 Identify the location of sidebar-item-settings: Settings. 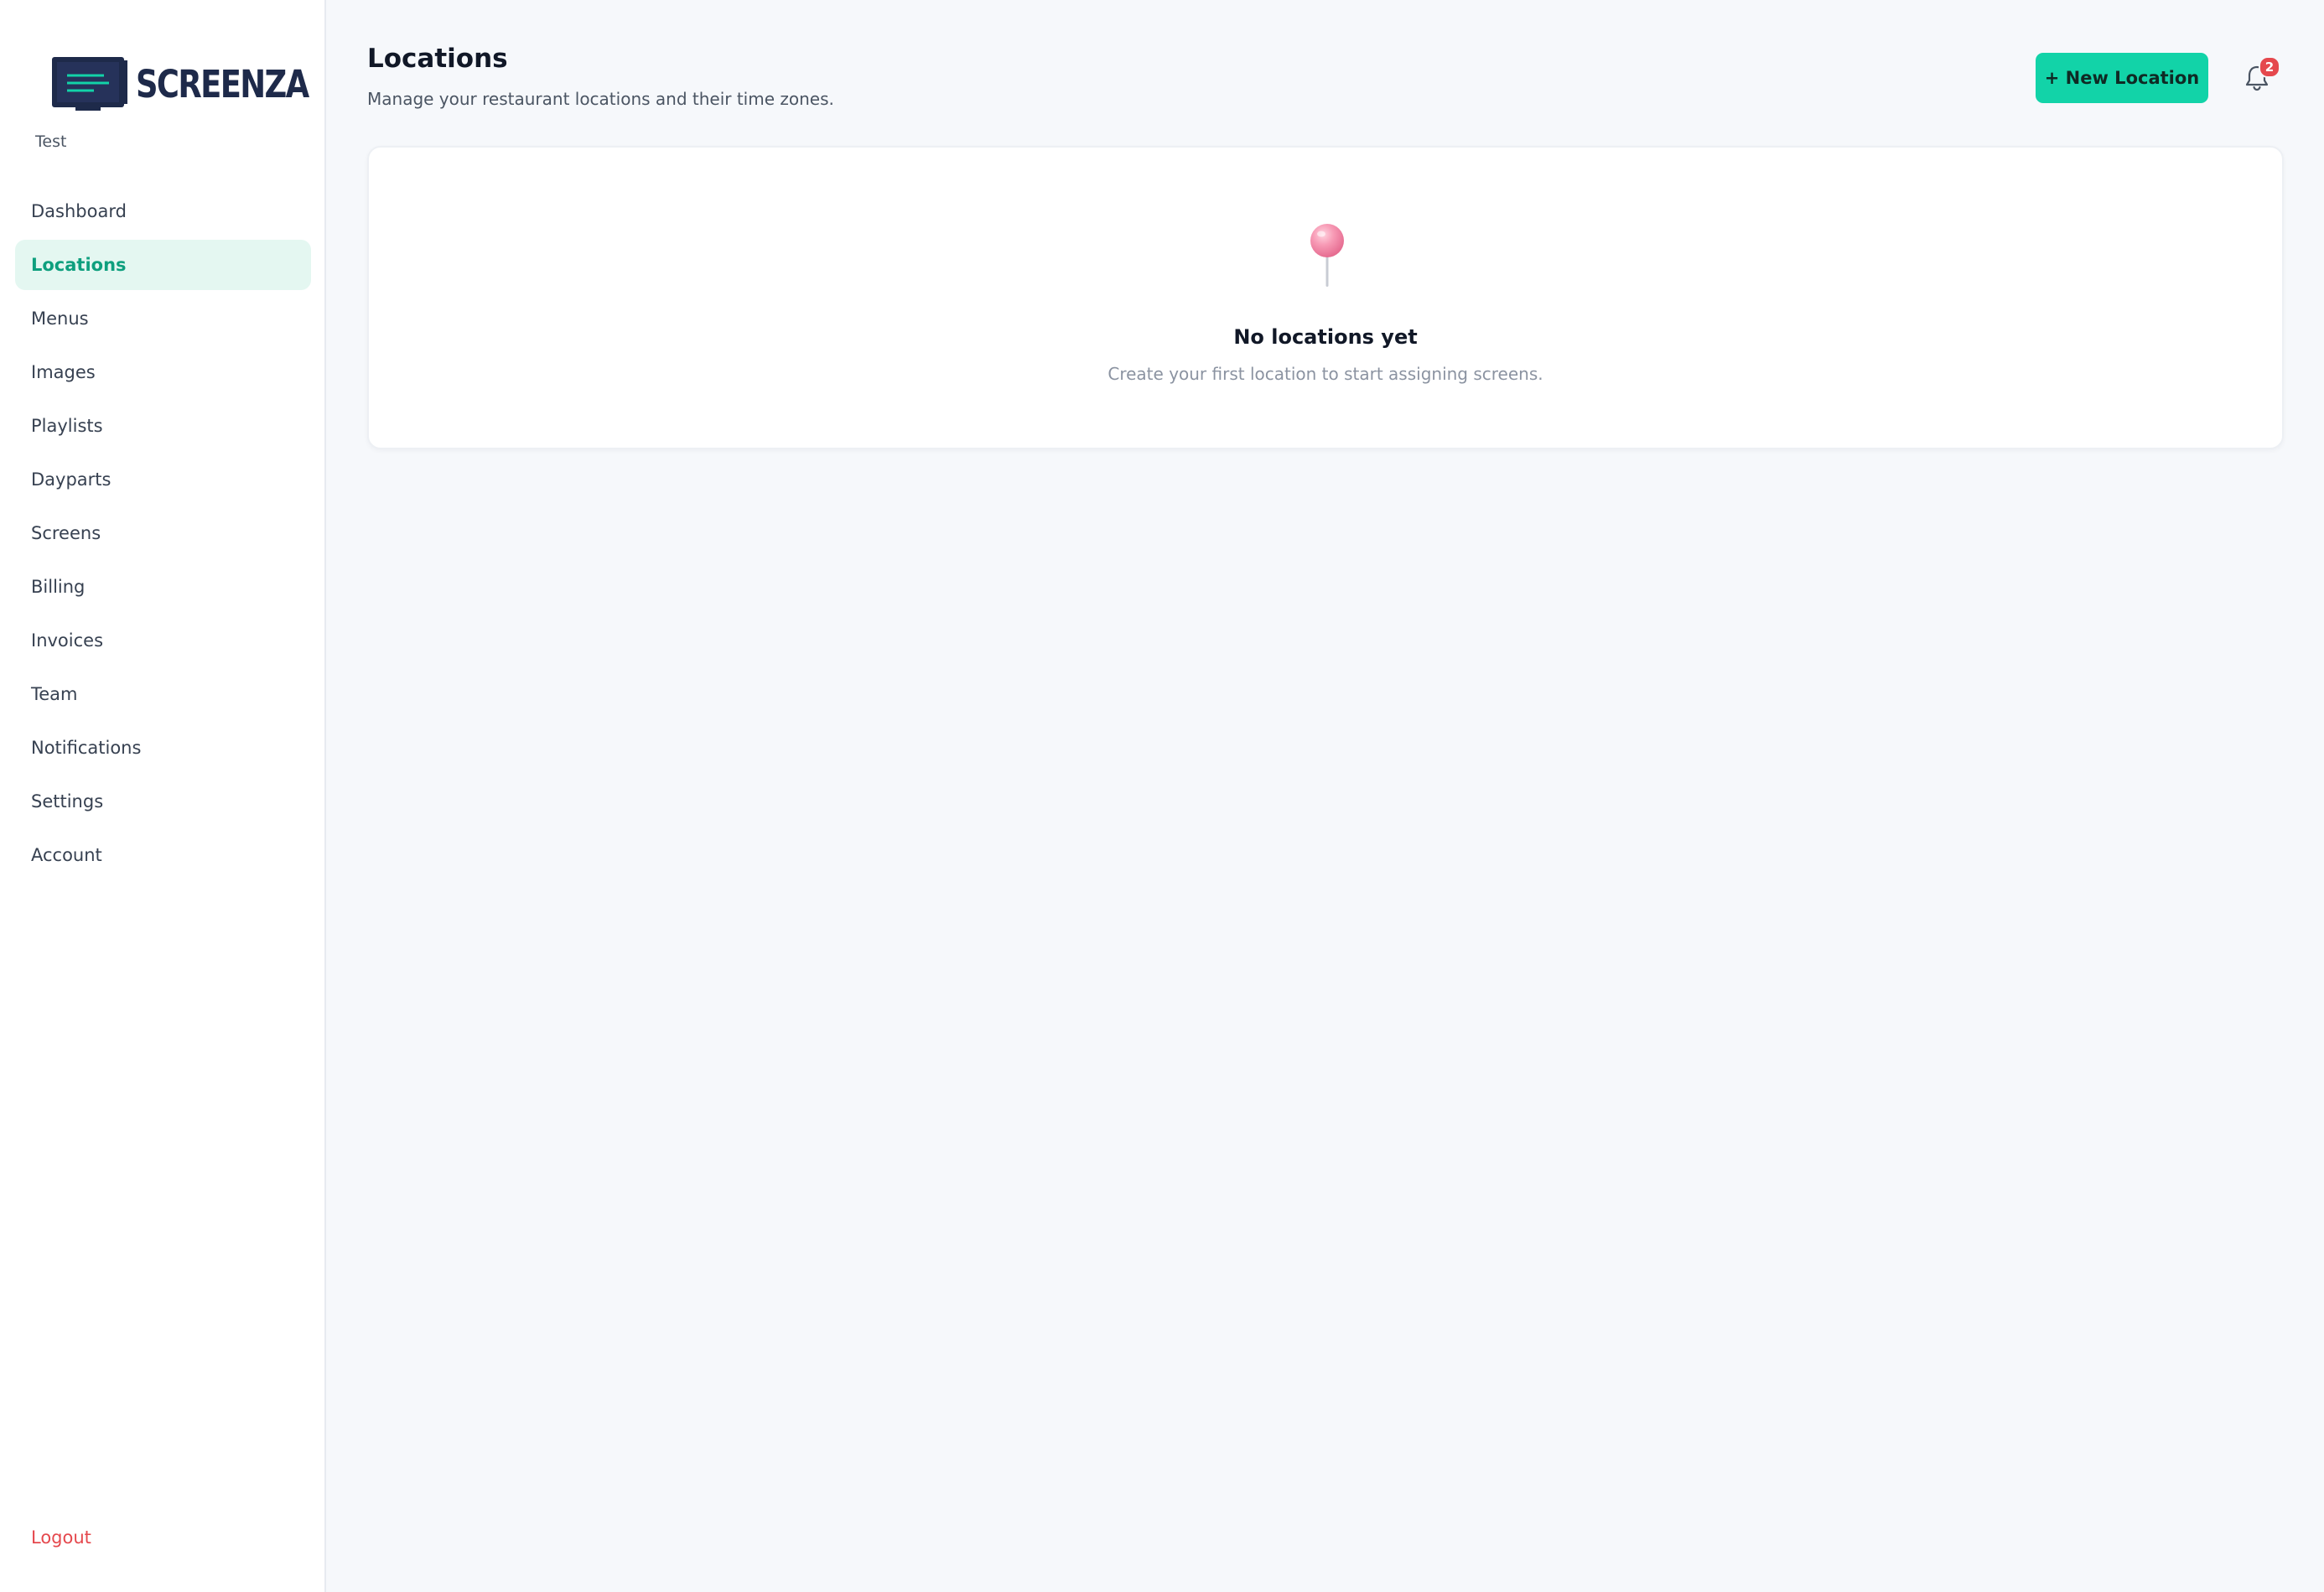
(163, 801).